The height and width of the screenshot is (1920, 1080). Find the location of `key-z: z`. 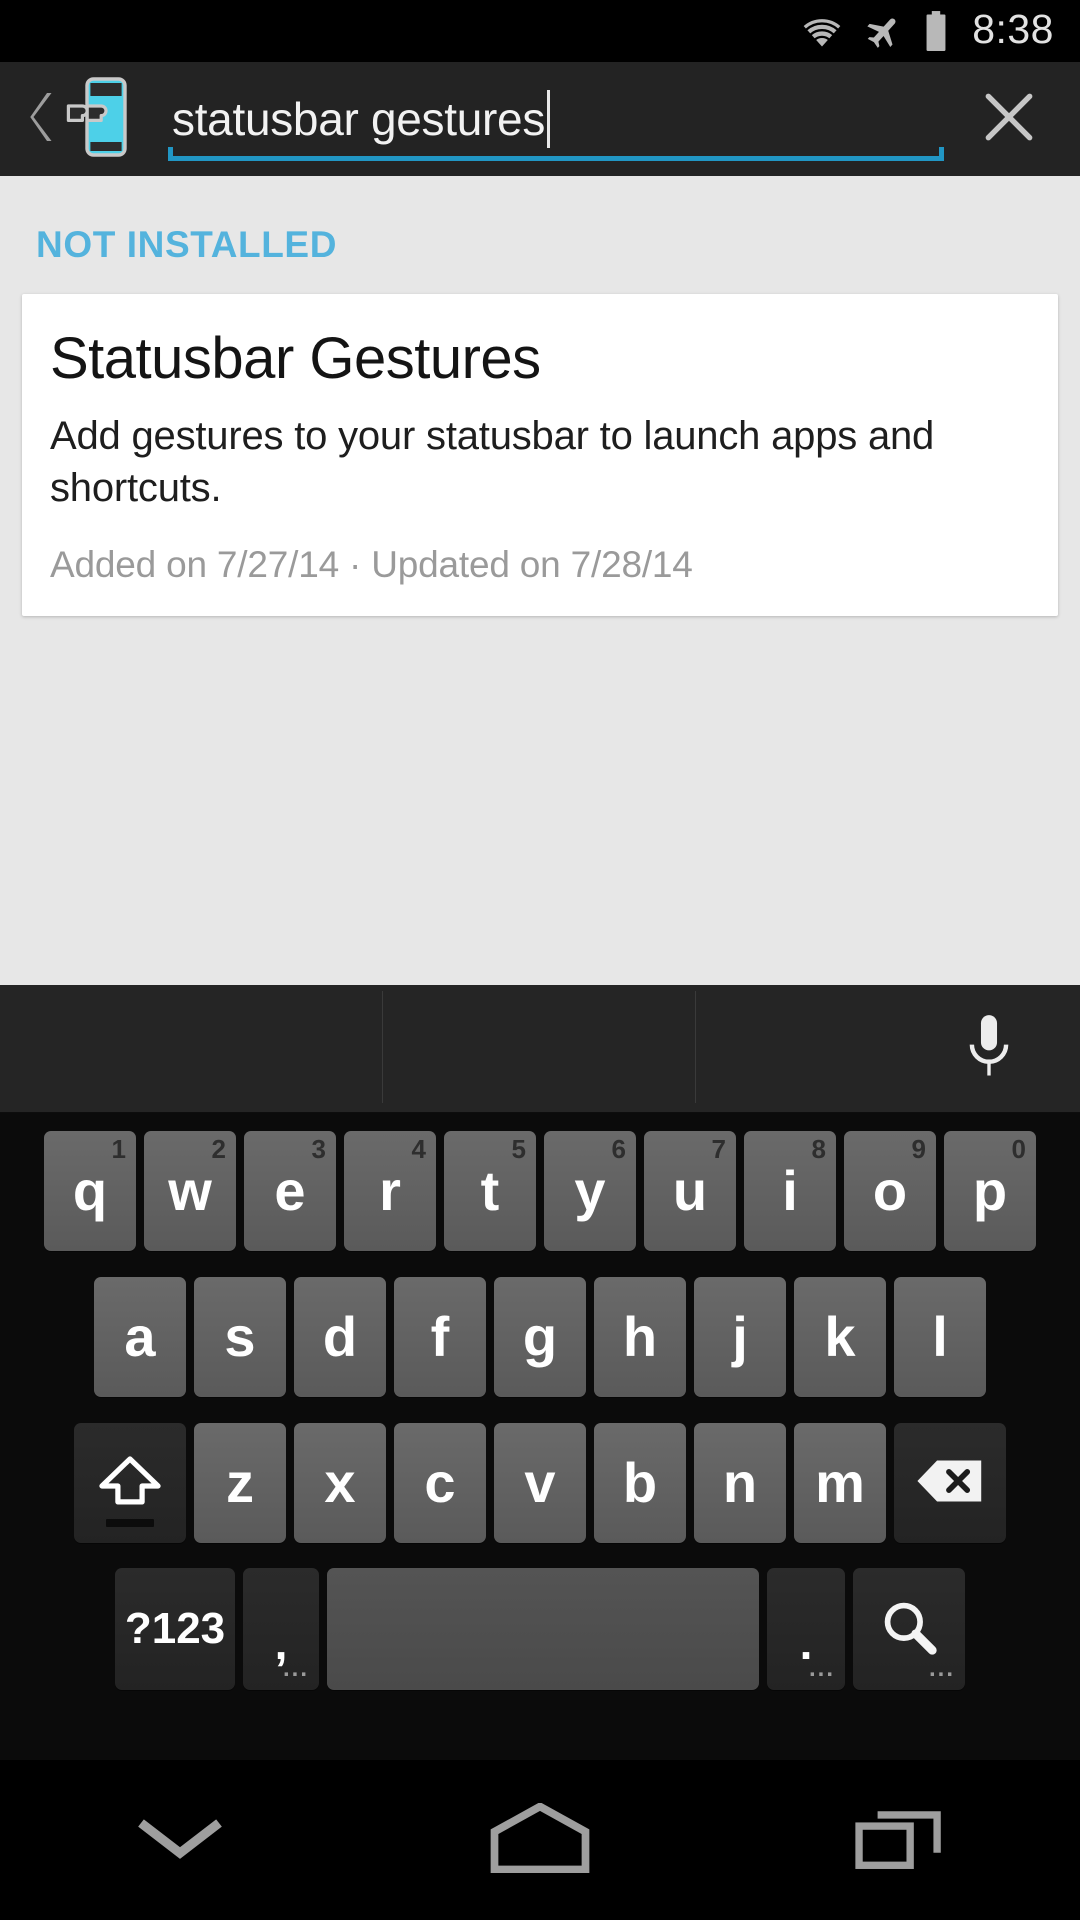

key-z: z is located at coordinates (240, 1483).